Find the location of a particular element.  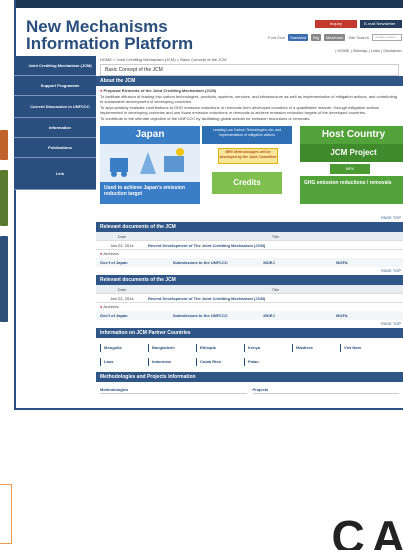

sidebar-item-link: Link is located at coordinates (60, 174).